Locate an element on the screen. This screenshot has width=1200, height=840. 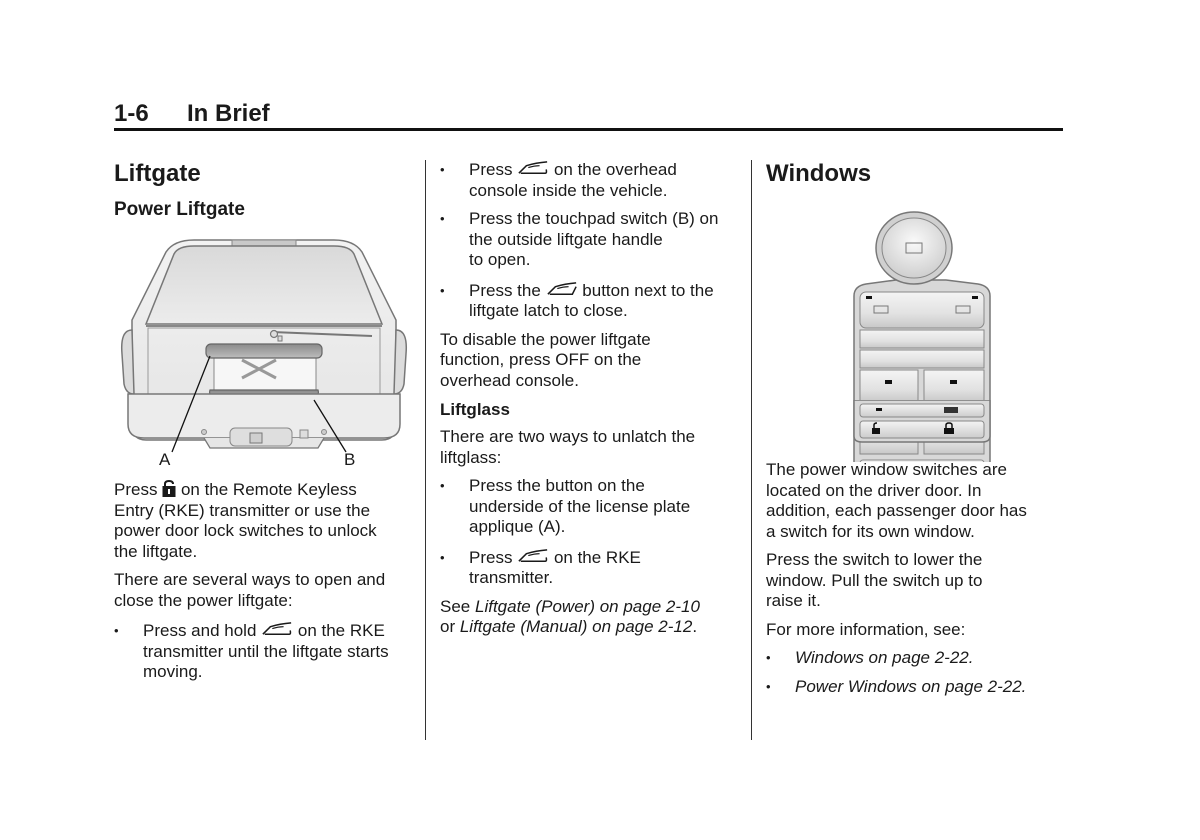
section-title: In Brief is located at coordinates (228, 113).